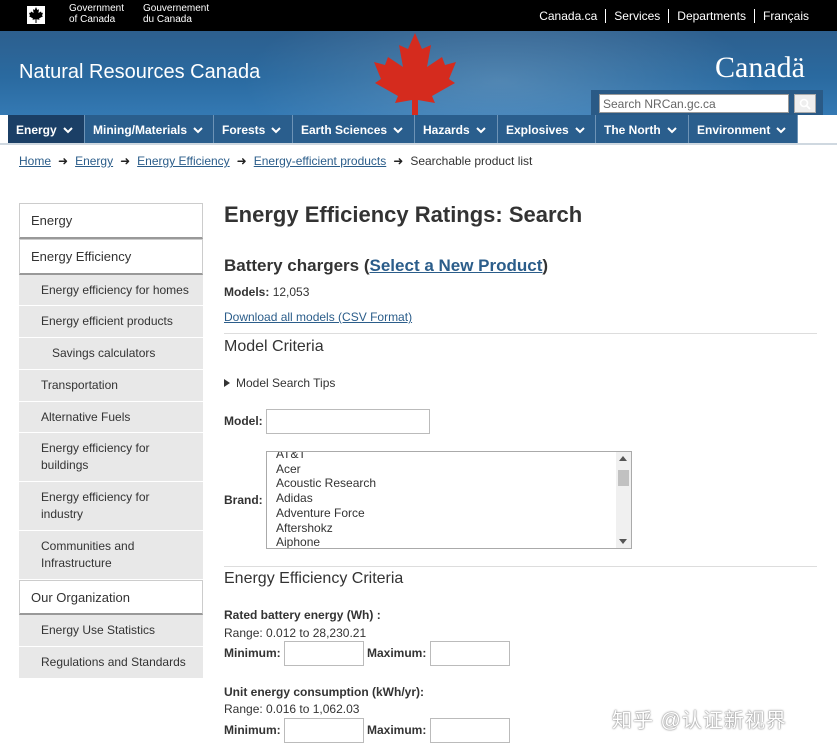 The image size is (837, 752). What do you see at coordinates (295, 633) in the screenshot?
I see `rated-energy-range: Range: 0.012 to 28,230.21` at bounding box center [295, 633].